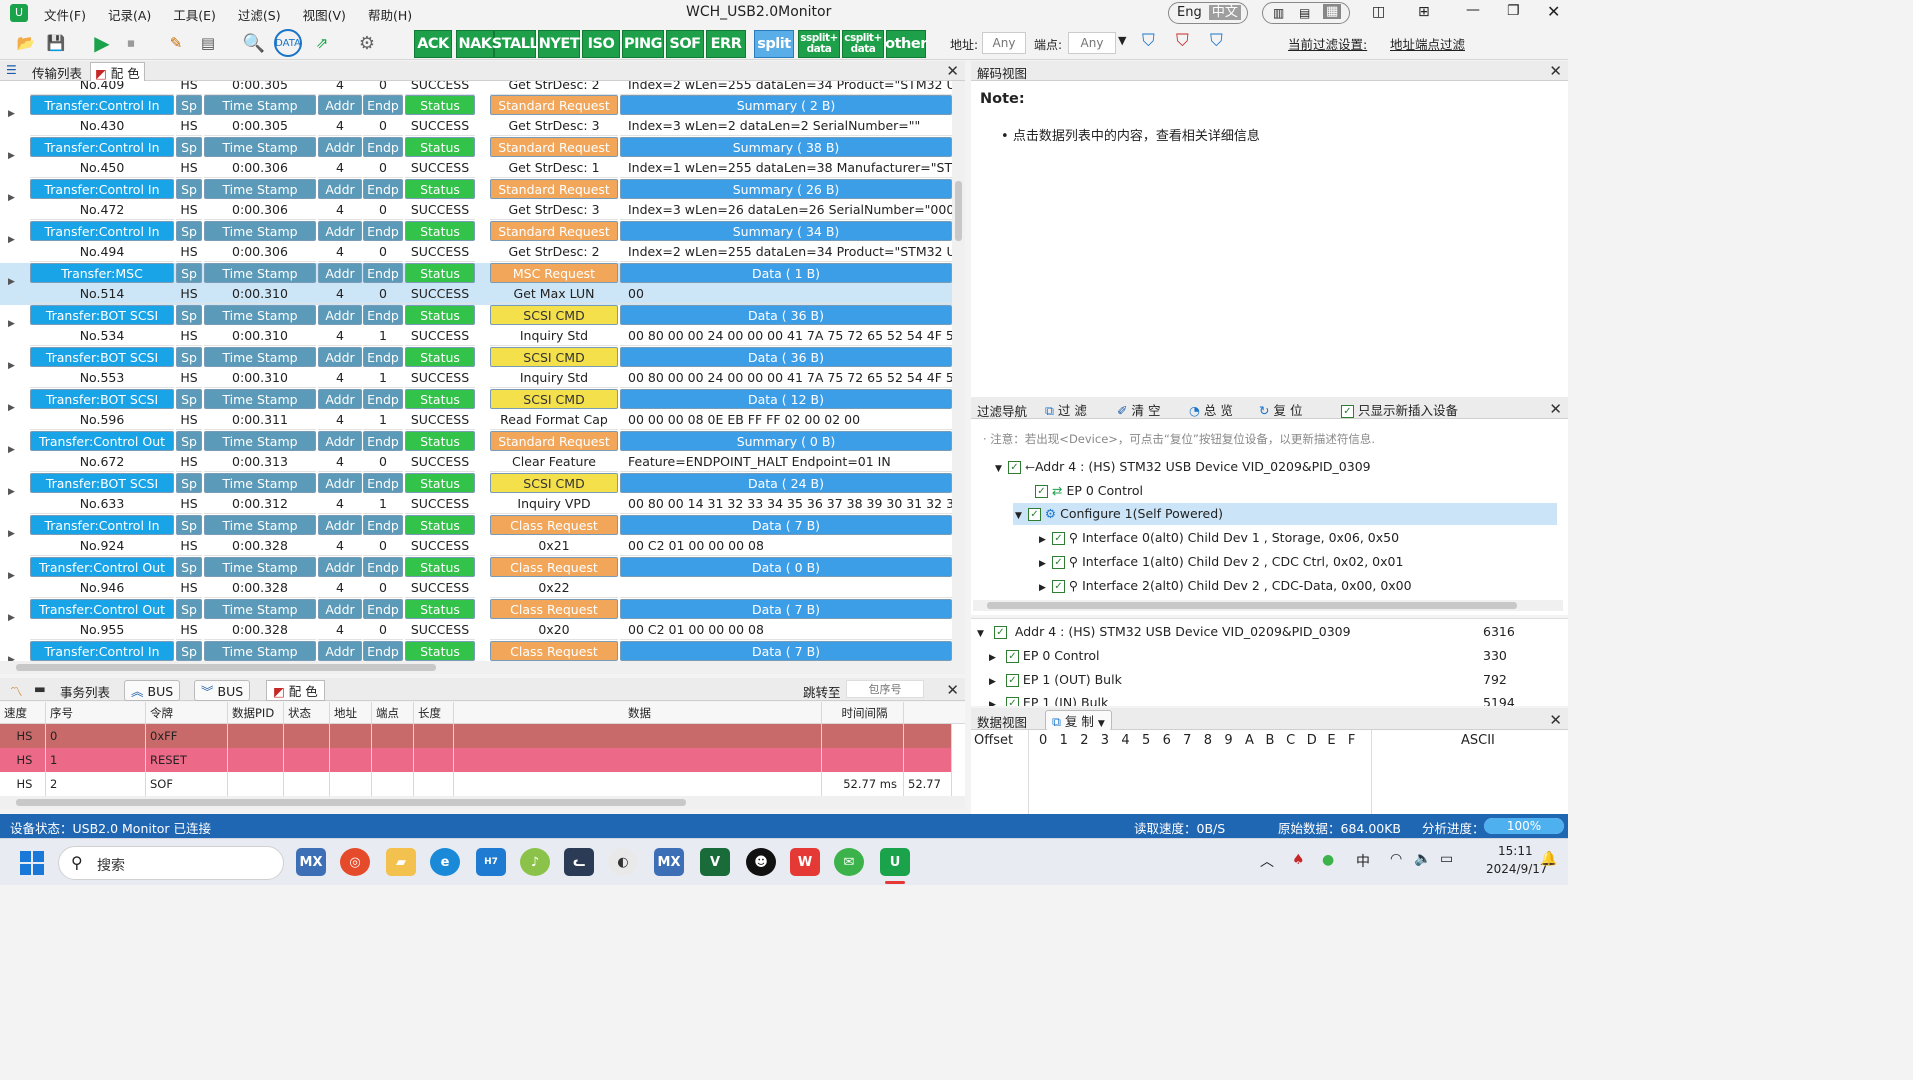 The image size is (1913, 1080). Describe the element at coordinates (171, 863) in the screenshot. I see `taskbar-search: ⚲ 搜索` at that location.